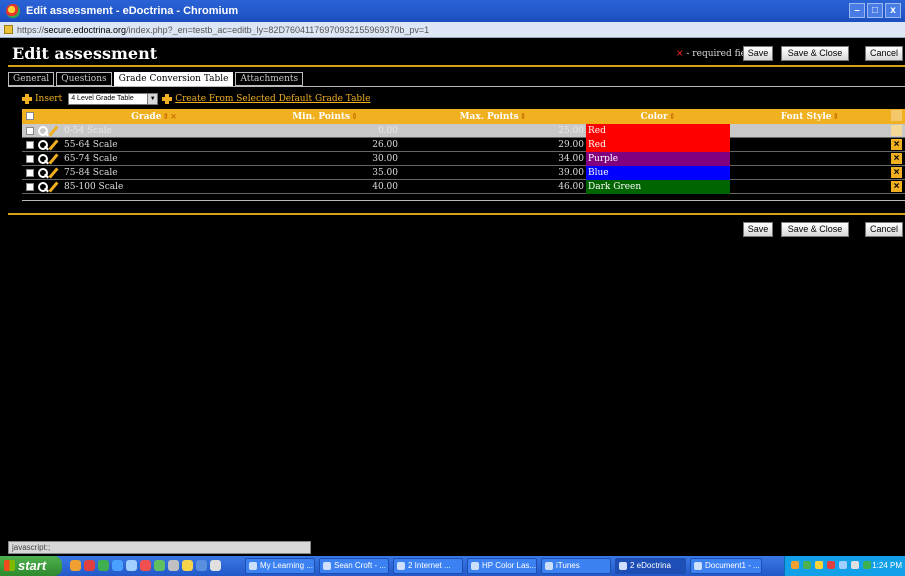 This screenshot has width=905, height=576. What do you see at coordinates (571, 159) in the screenshot?
I see `max-points-cell: 34.00` at bounding box center [571, 159].